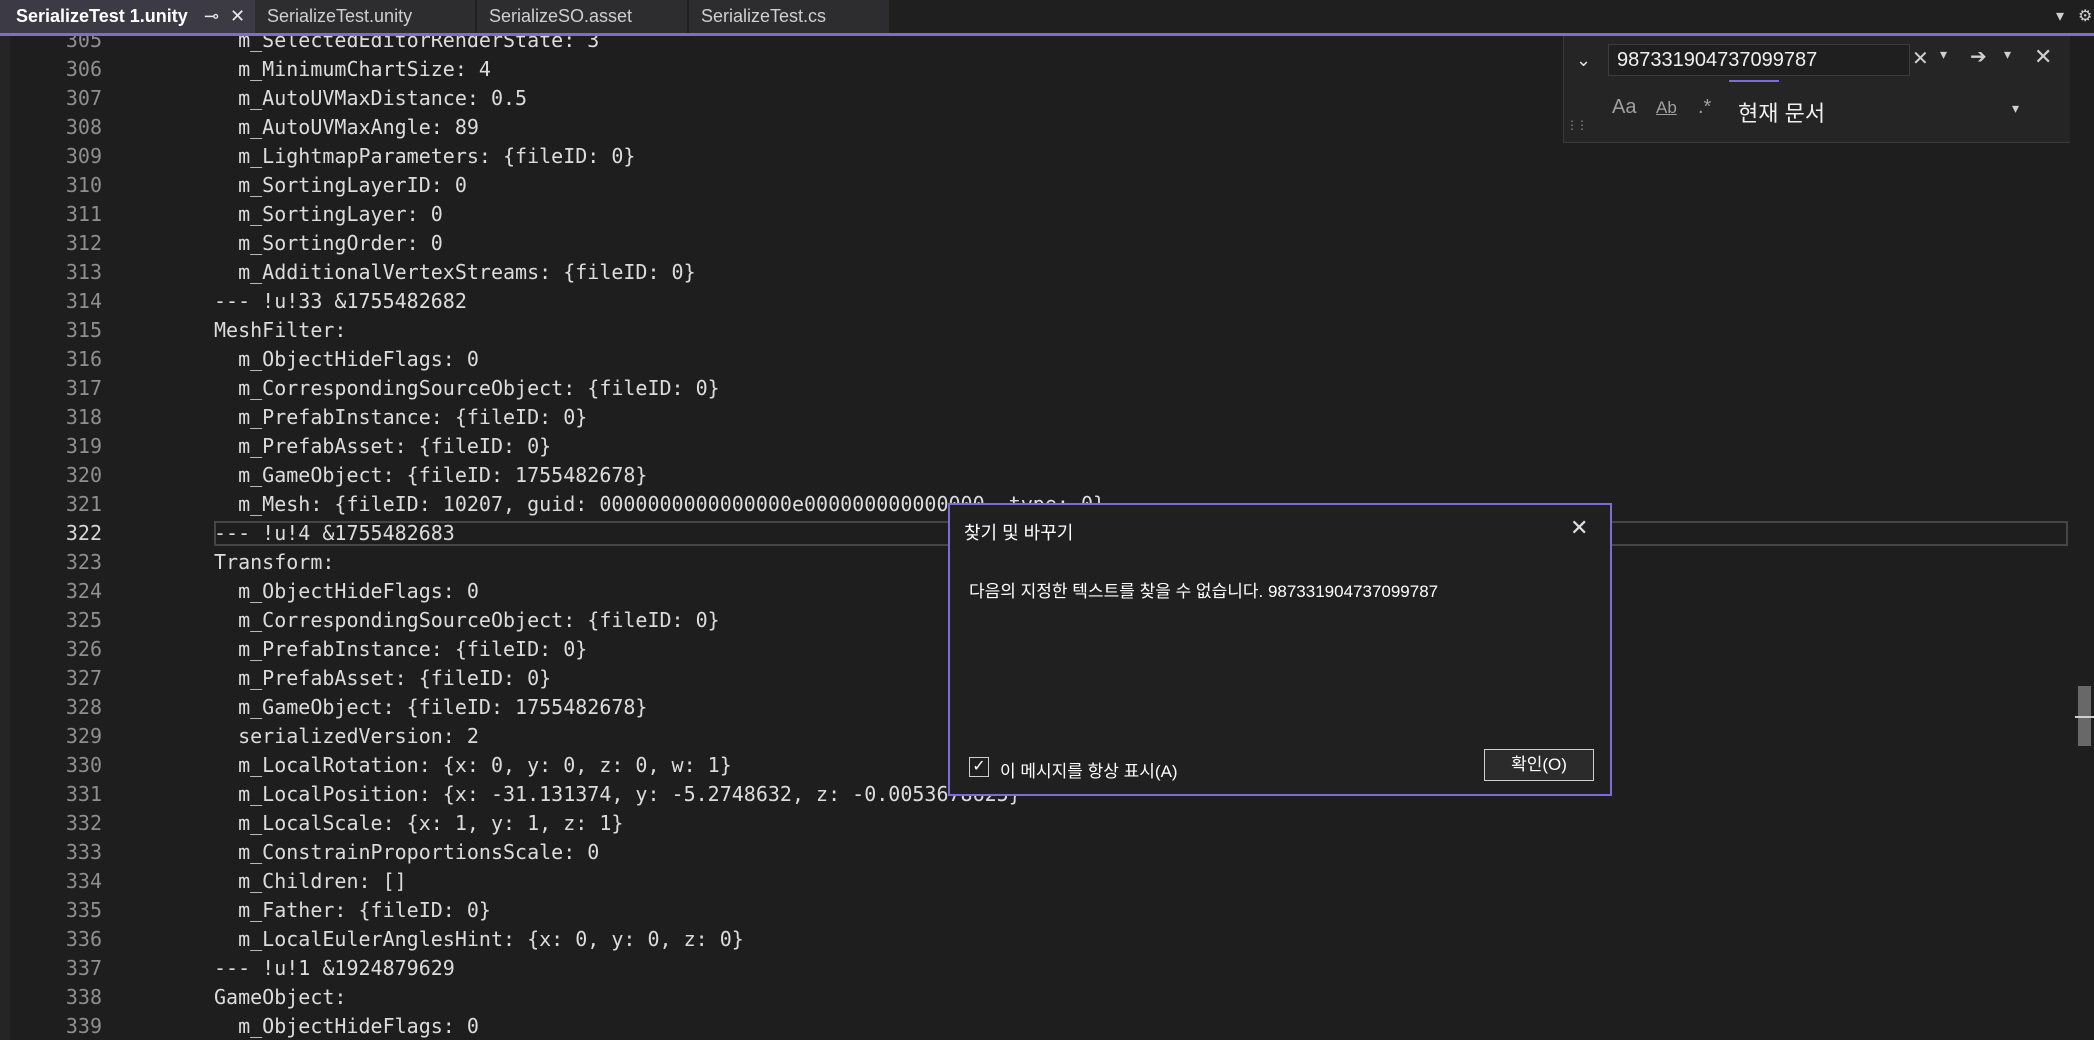  What do you see at coordinates (83, 997) in the screenshot?
I see `line-number: 338` at bounding box center [83, 997].